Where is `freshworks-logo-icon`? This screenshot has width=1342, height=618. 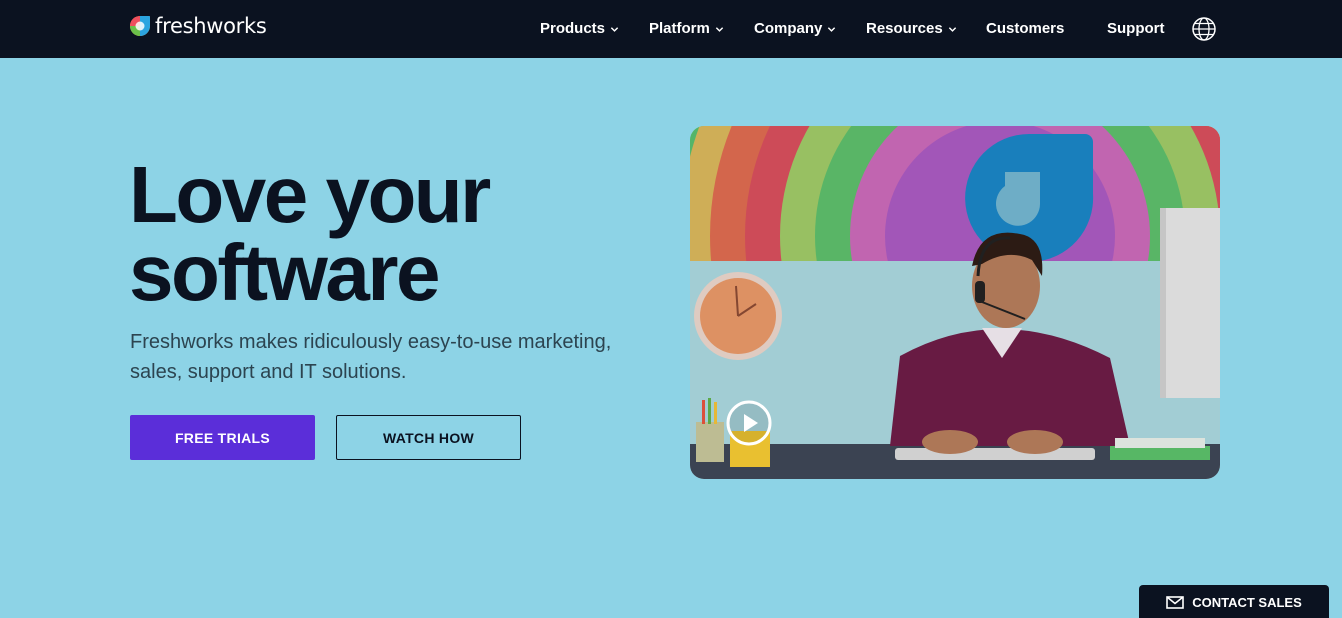 freshworks-logo-icon is located at coordinates (140, 26).